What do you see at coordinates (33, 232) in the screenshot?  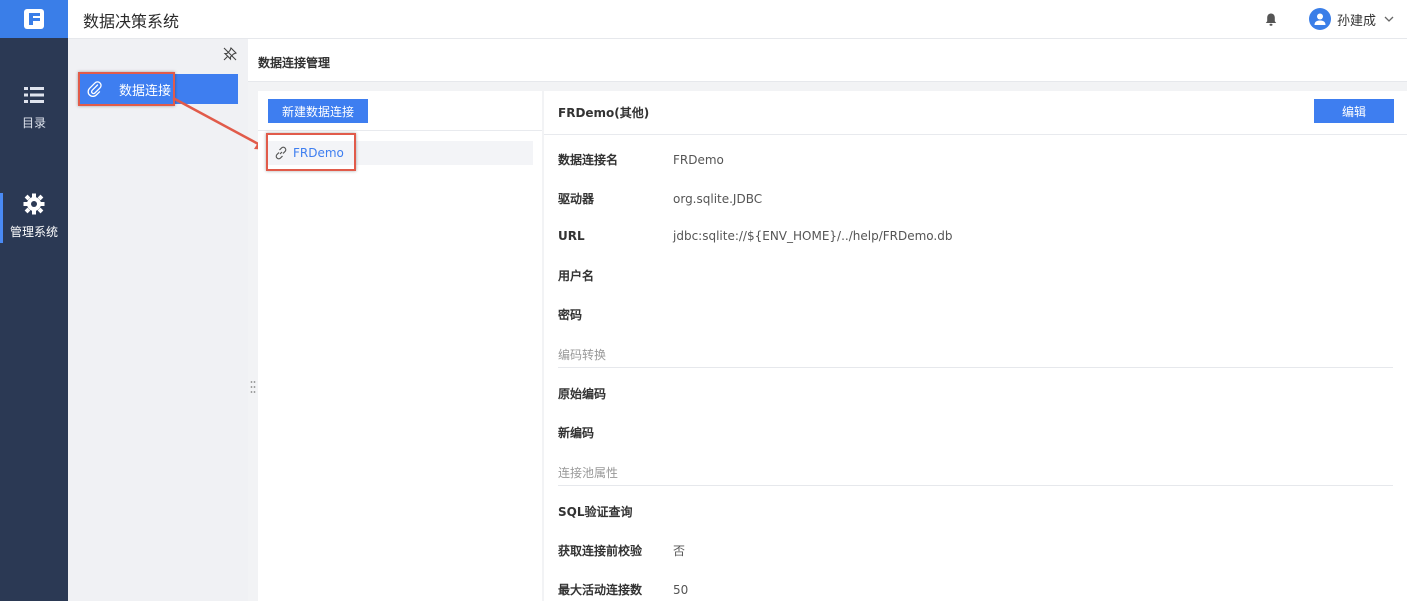 I see `rail-item-label: 管理系统` at bounding box center [33, 232].